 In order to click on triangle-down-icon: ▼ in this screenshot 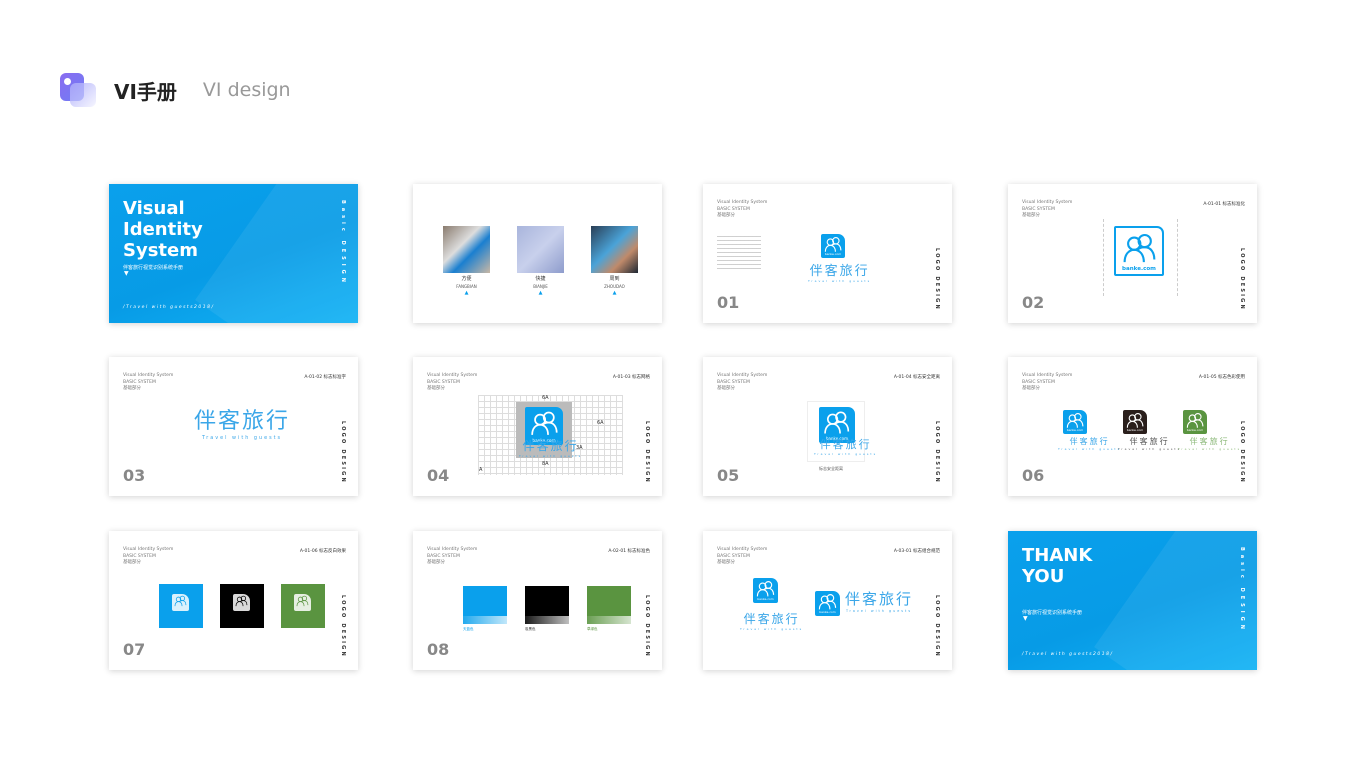, I will do `click(1025, 618)`.